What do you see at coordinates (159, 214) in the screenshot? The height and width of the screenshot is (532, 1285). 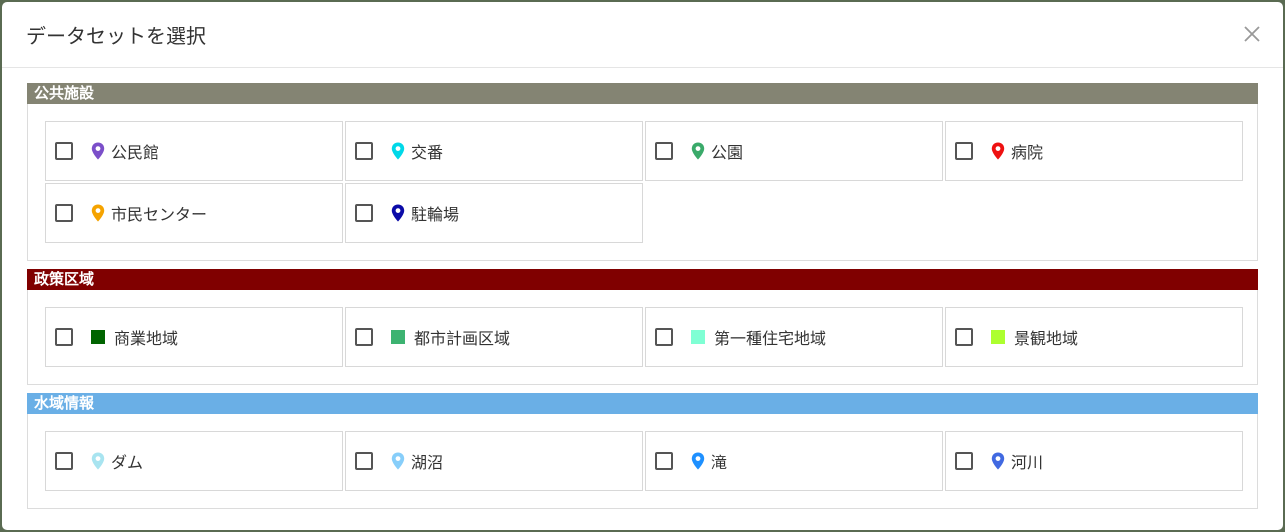 I see `dataset-label: 市民センター` at bounding box center [159, 214].